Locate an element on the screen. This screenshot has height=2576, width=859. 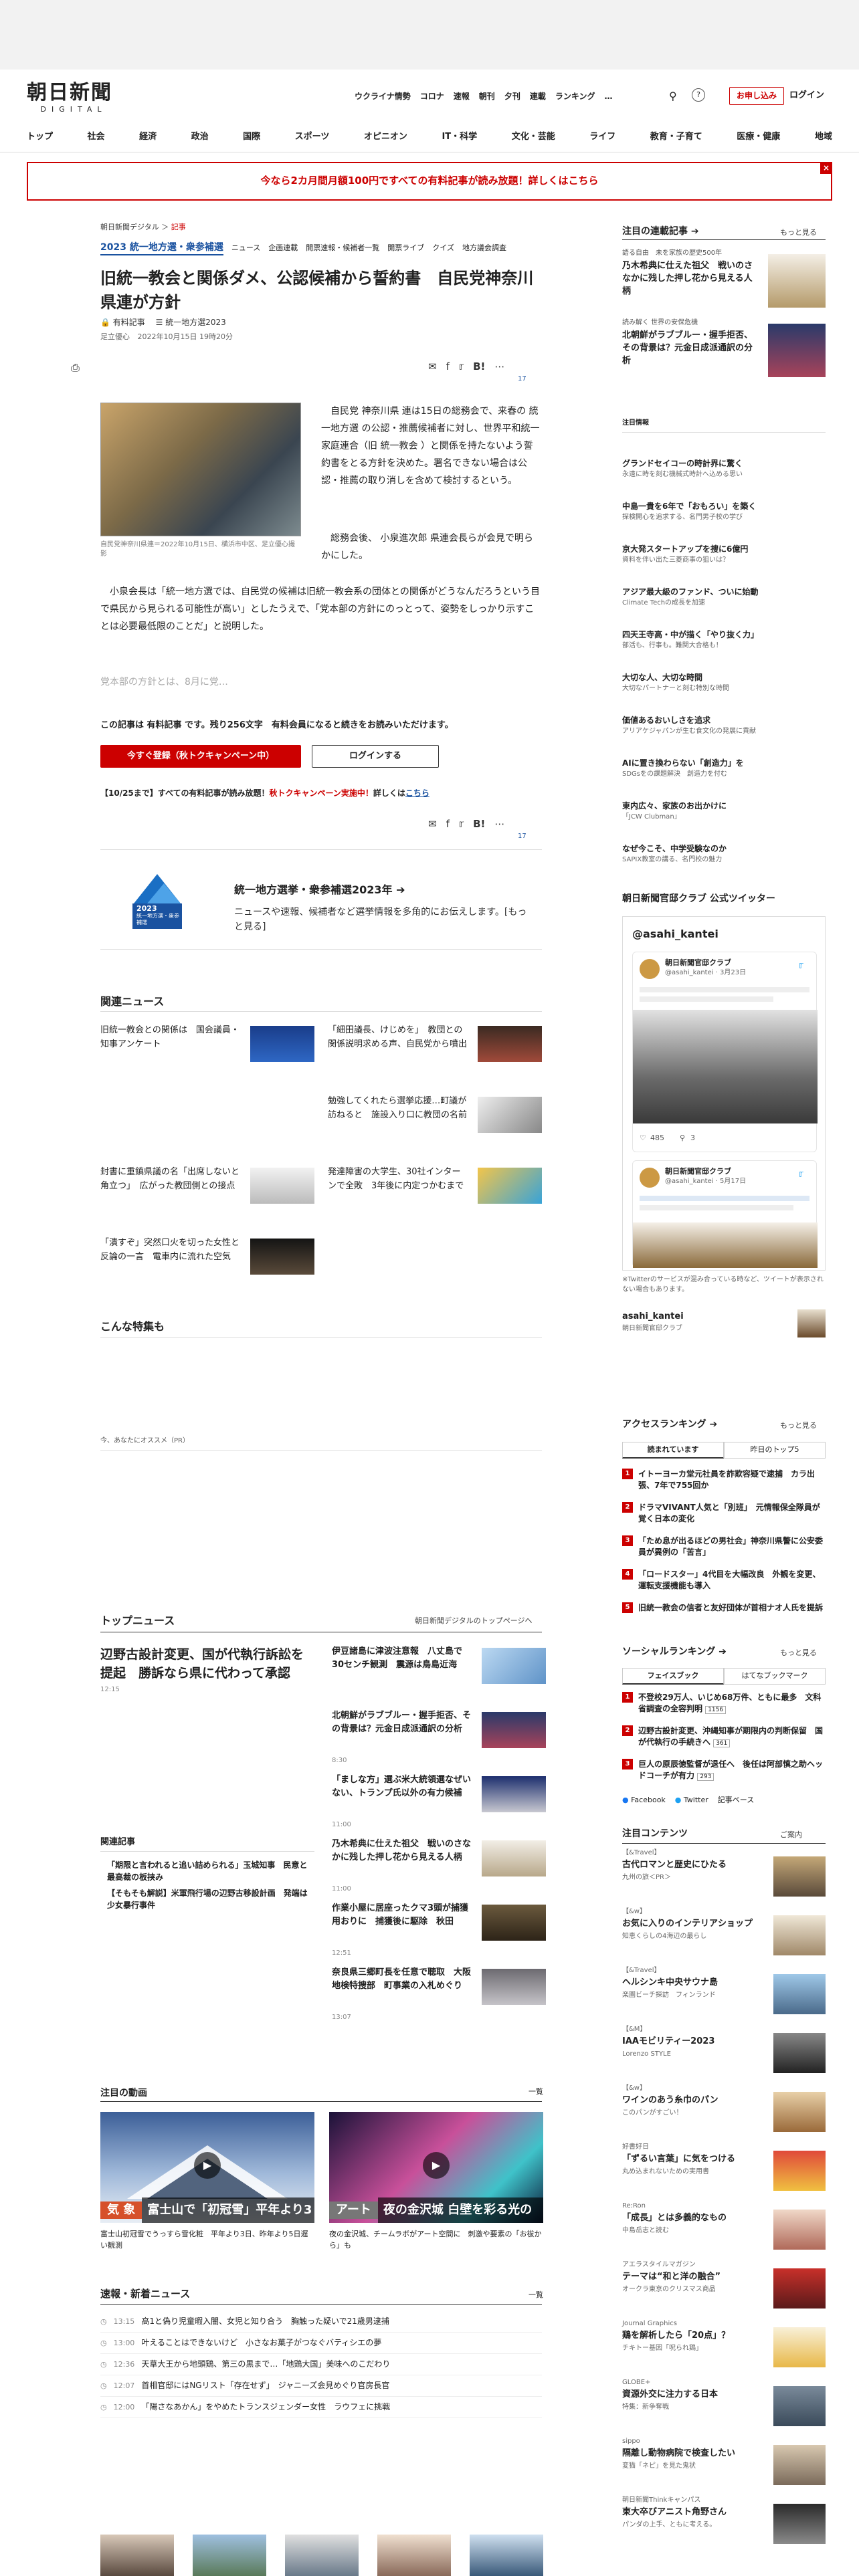
content-card: 【&M】 IAAモビリティー2023 Lorenzo STYLE is located at coordinates (724, 2057).